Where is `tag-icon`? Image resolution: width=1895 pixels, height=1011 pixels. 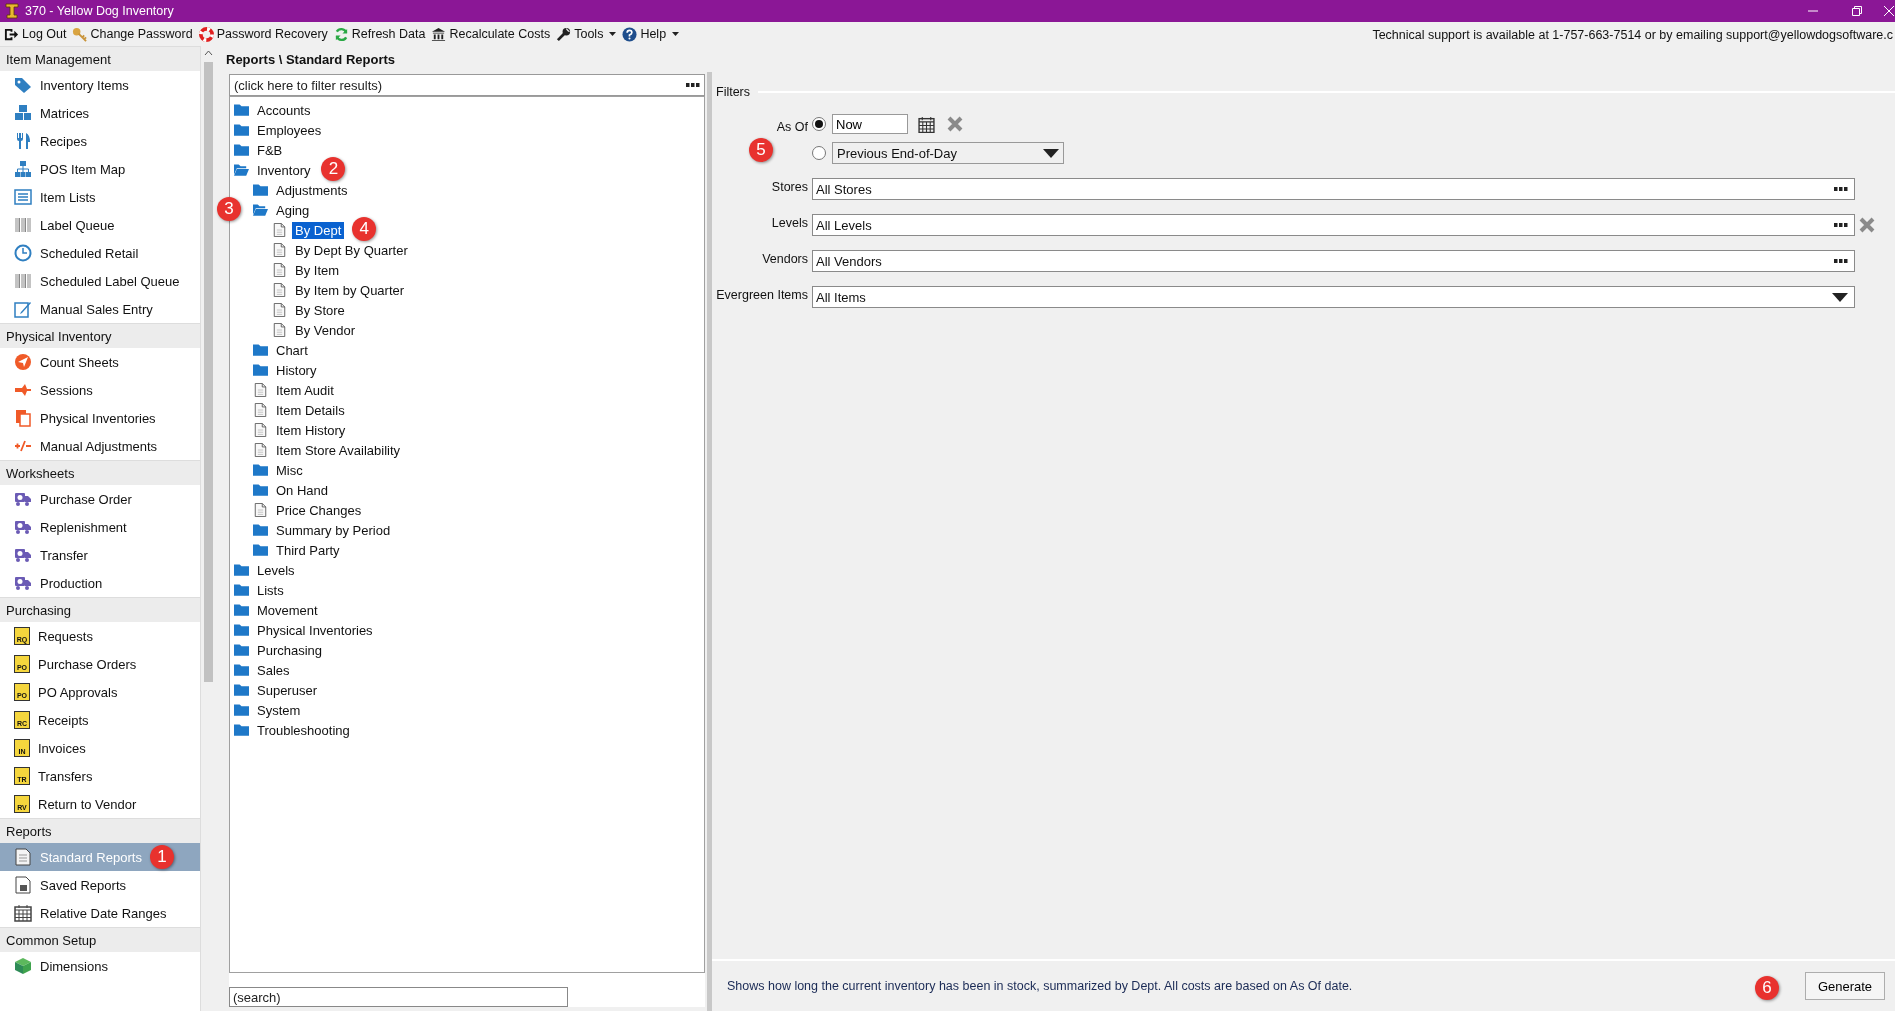
tag-icon is located at coordinates (23, 85).